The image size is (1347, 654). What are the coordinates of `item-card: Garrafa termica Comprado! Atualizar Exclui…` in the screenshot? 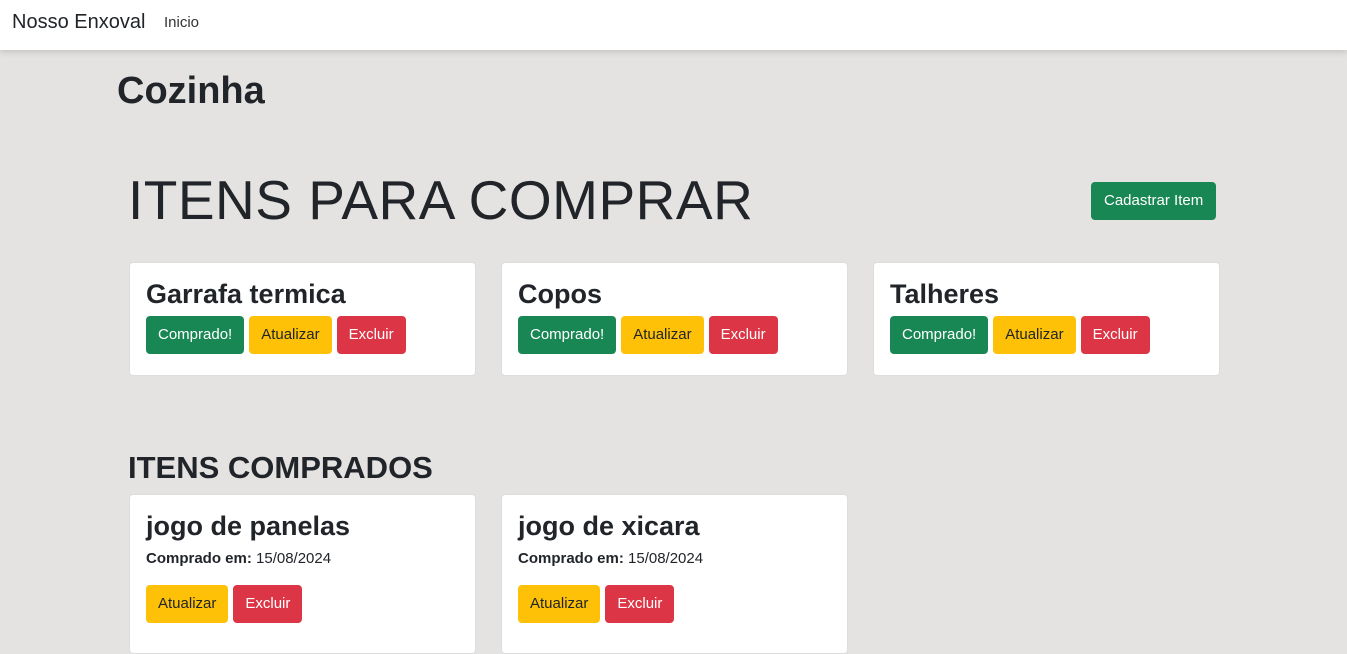 It's located at (302, 319).